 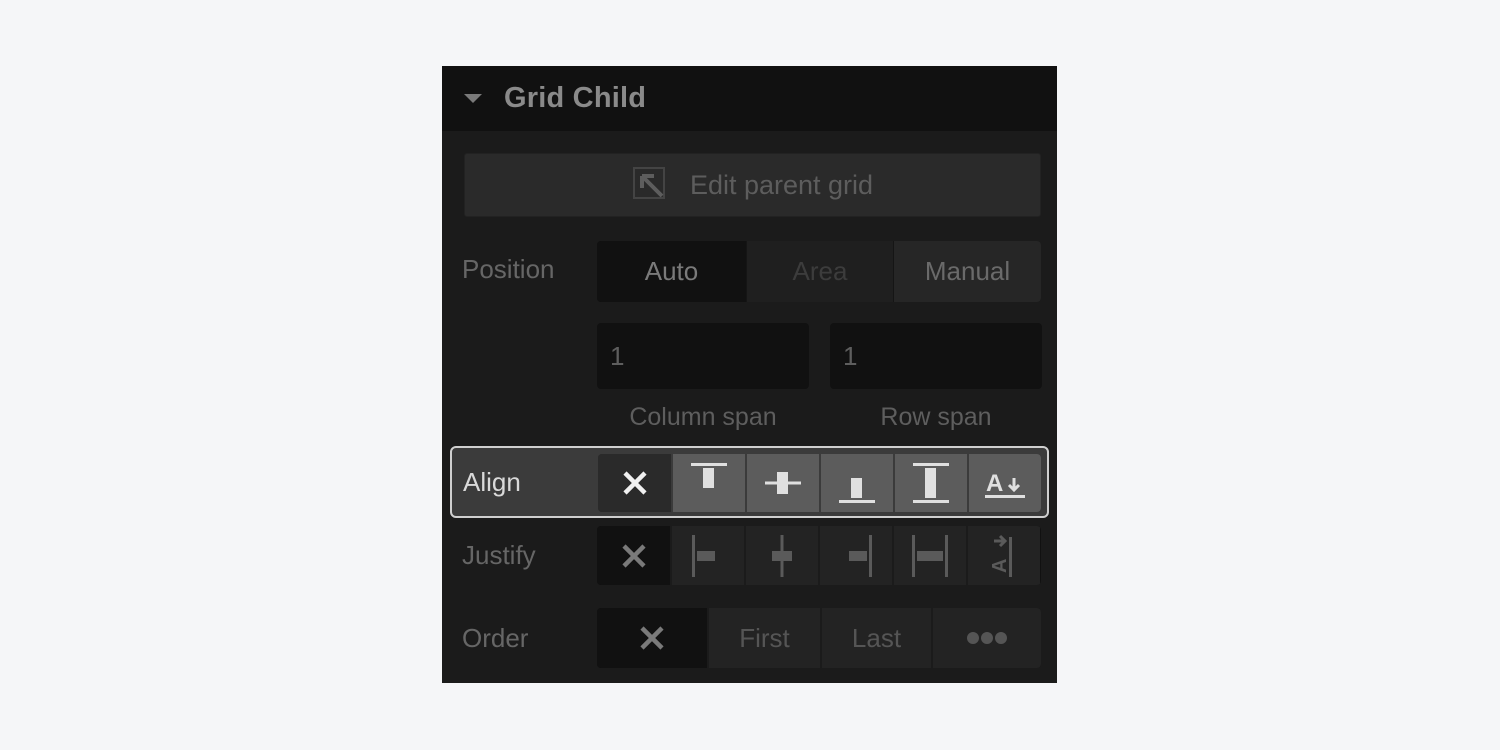 What do you see at coordinates (499, 555) in the screenshot?
I see `justify-label: Justify` at bounding box center [499, 555].